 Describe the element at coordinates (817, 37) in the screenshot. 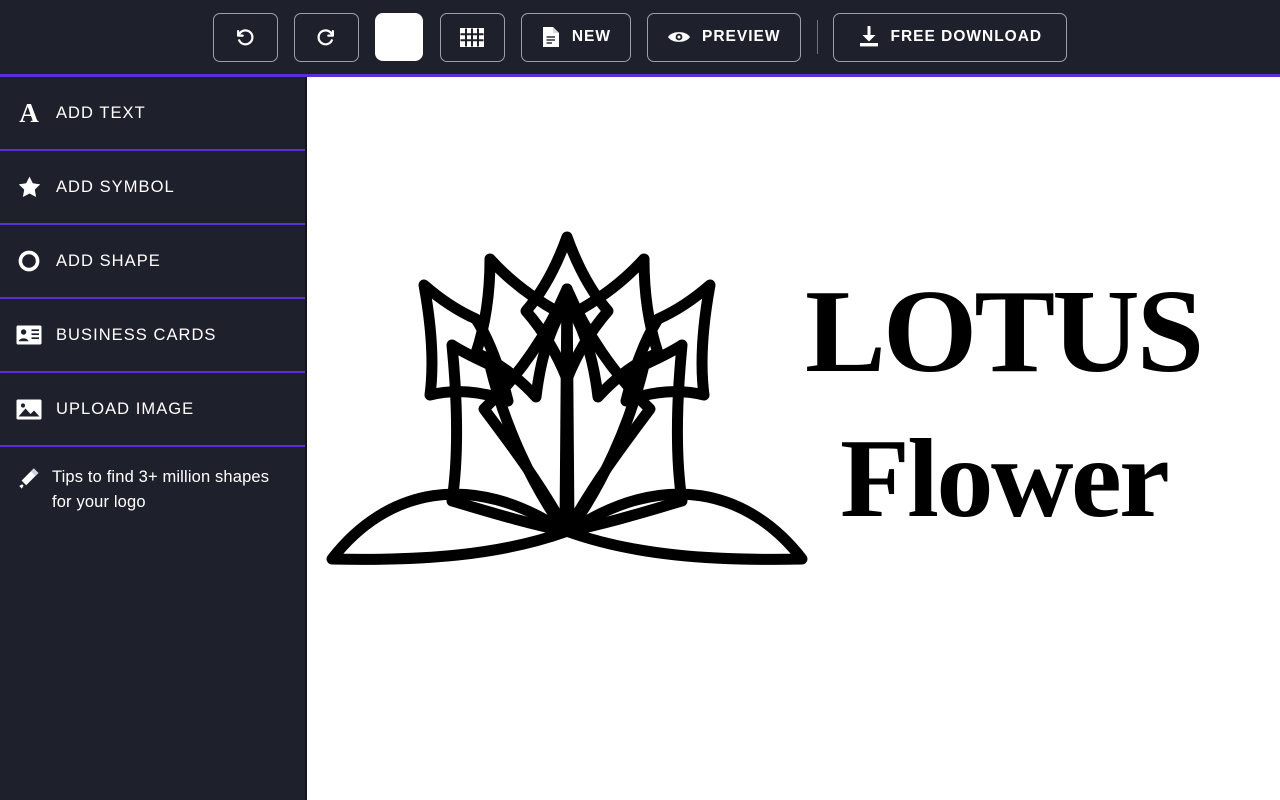

I see `toolbar-separator` at that location.